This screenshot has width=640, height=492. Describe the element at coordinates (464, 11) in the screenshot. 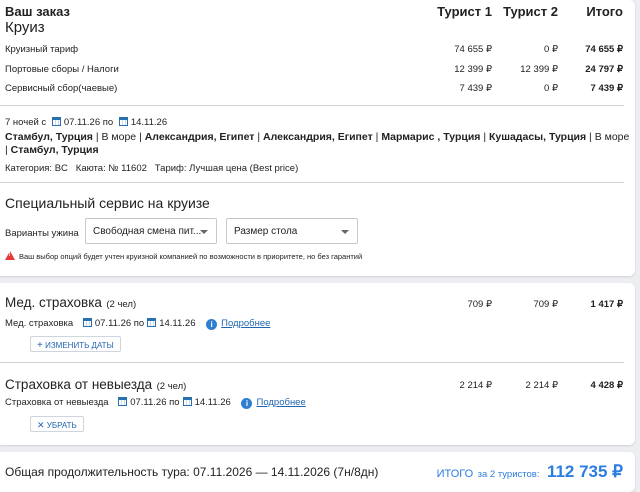

I see `col-tourist1: Турист 1` at that location.